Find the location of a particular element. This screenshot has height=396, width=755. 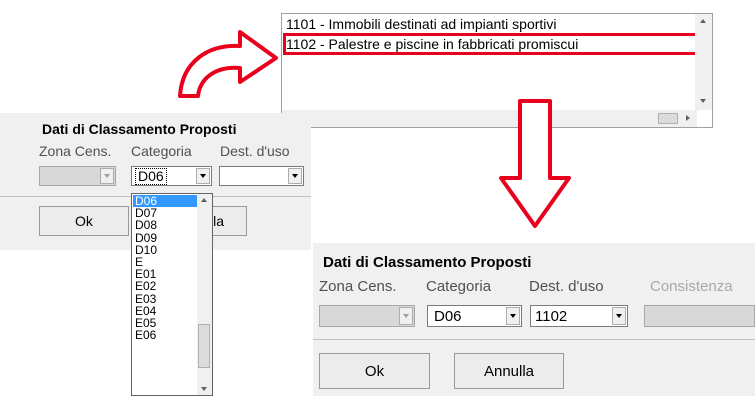

dest-uso-value: 1102 is located at coordinates (551, 316).